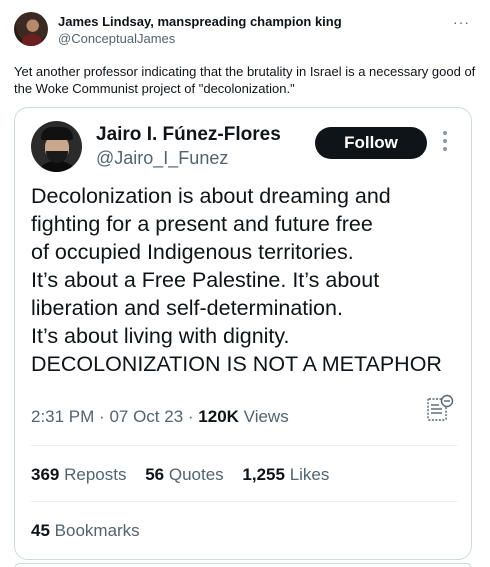  Describe the element at coordinates (285, 474) in the screenshot. I see `likes-stat: 1,255 Likes` at that location.